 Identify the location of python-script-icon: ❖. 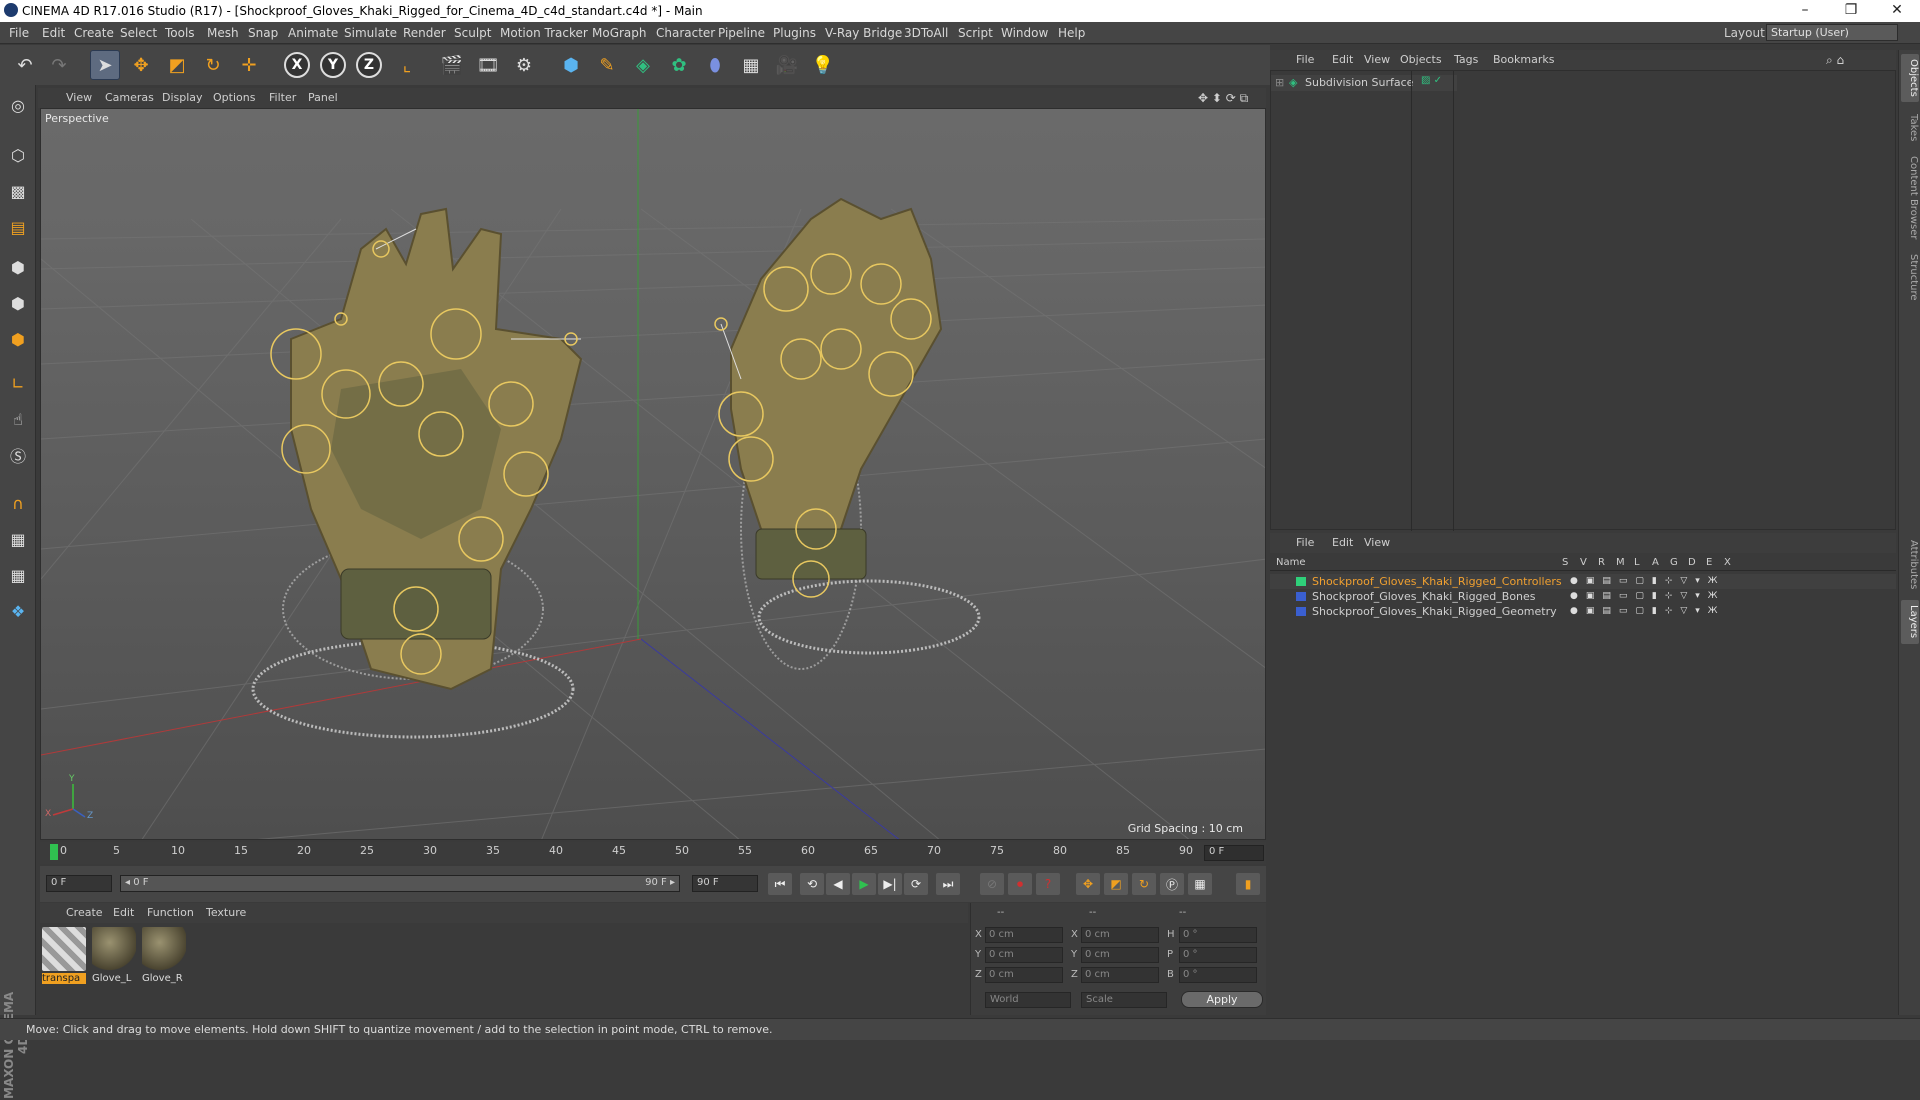
(18, 611).